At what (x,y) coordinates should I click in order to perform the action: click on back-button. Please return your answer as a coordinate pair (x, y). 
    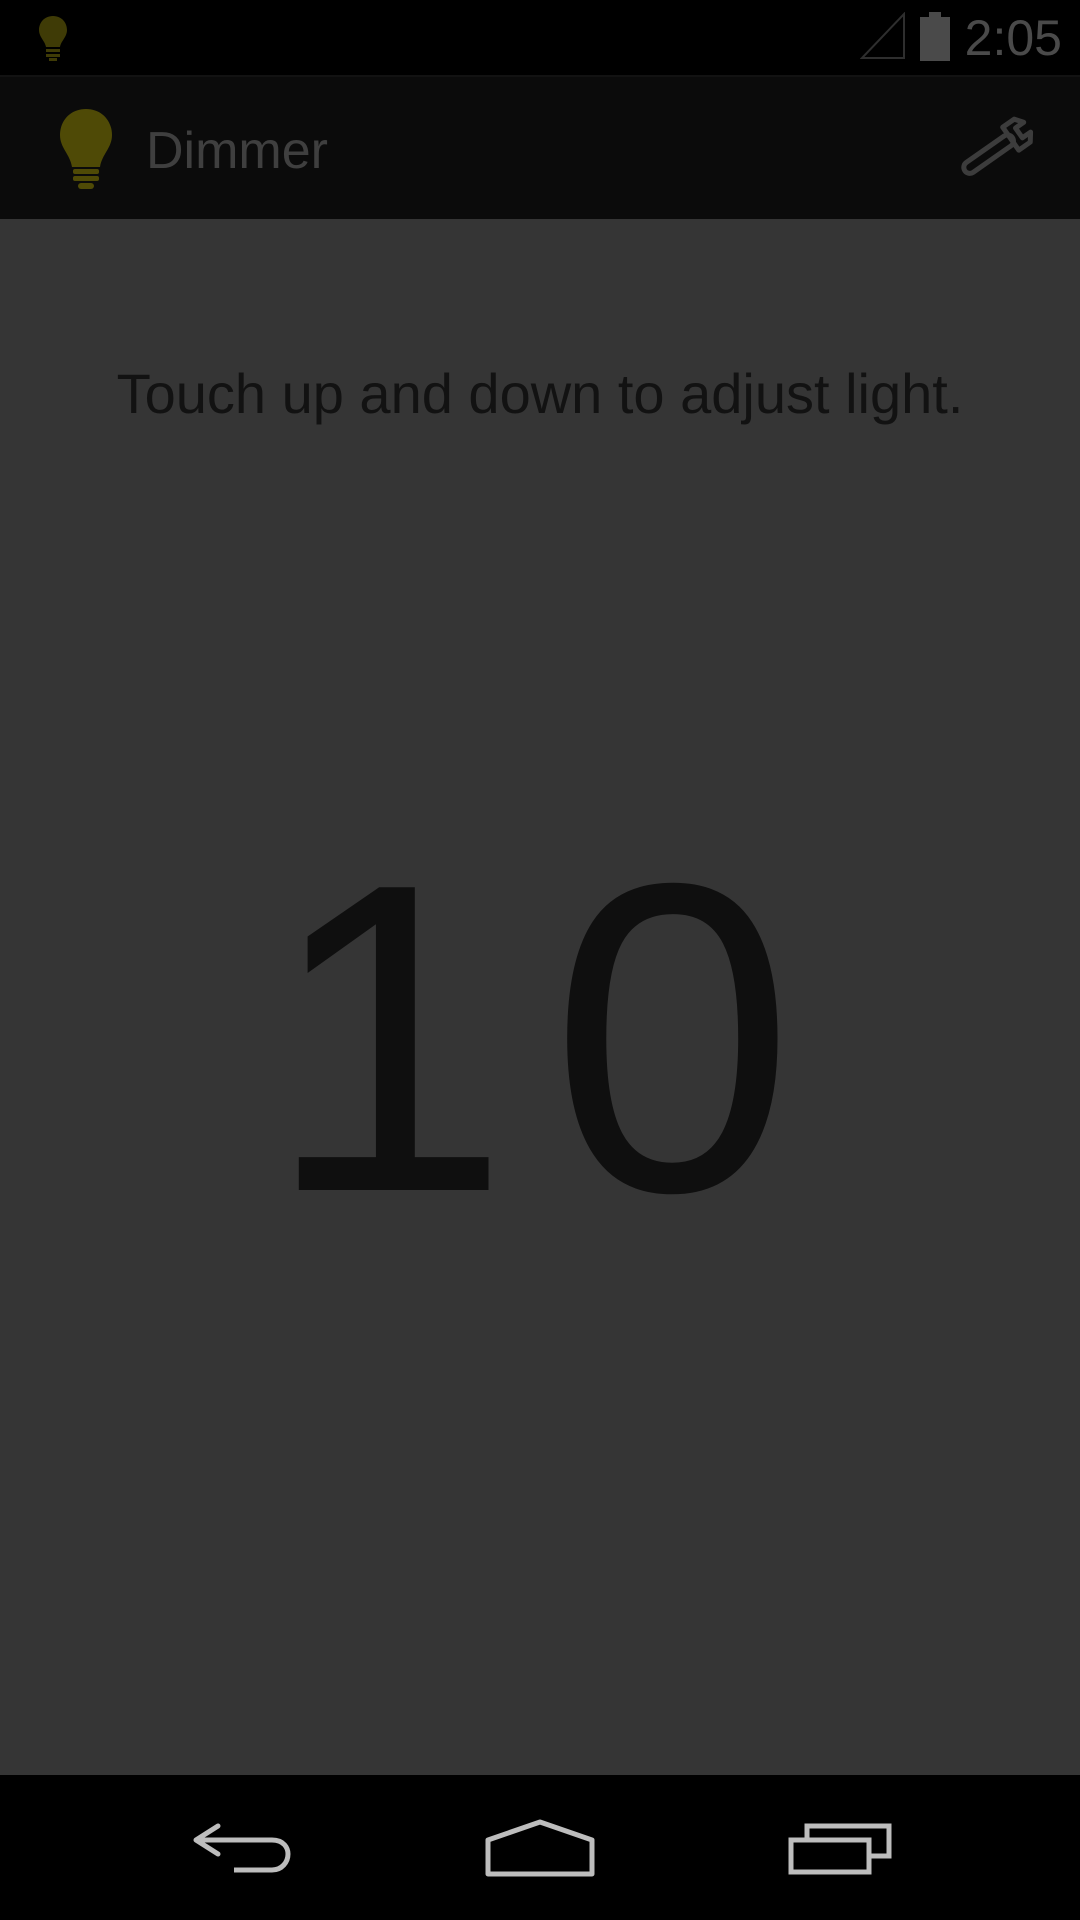
    Looking at the image, I should click on (240, 1847).